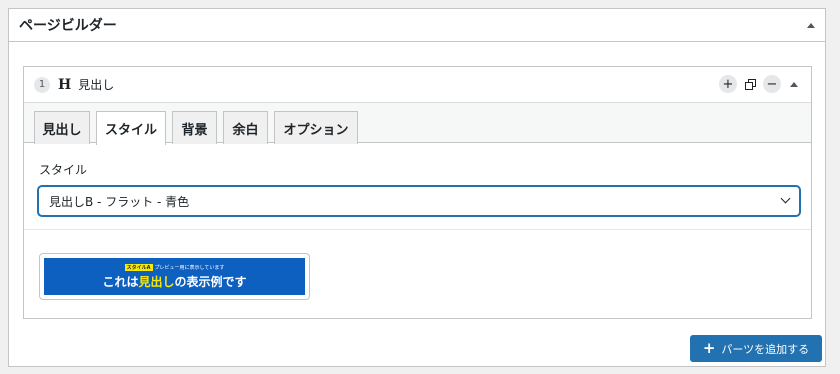 Image resolution: width=840 pixels, height=374 pixels. What do you see at coordinates (811, 25) in the screenshot?
I see `metabox-toggle-icon` at bounding box center [811, 25].